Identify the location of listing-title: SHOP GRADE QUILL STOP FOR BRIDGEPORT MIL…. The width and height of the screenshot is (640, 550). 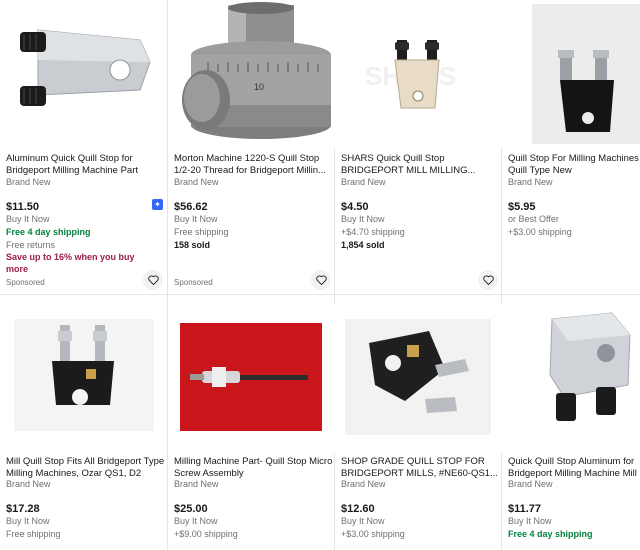
(421, 468).